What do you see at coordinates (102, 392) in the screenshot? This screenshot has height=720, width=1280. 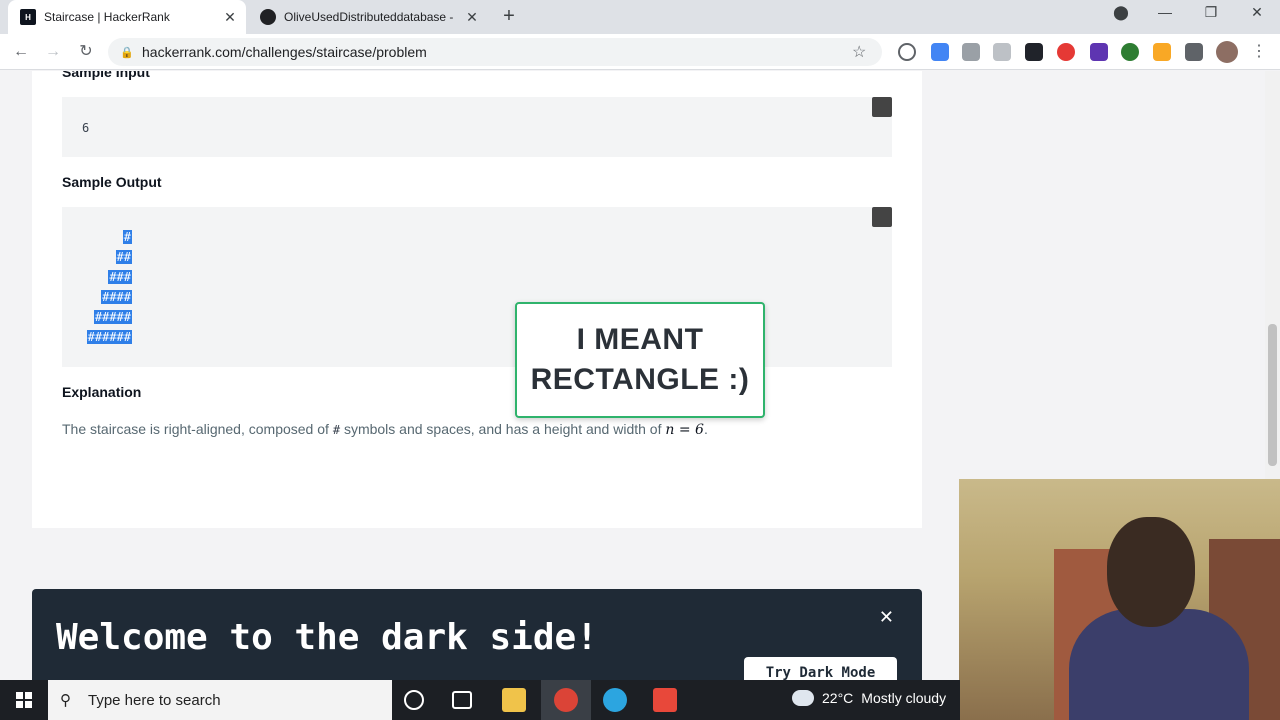 I see `explanation-heading: Explanation` at bounding box center [102, 392].